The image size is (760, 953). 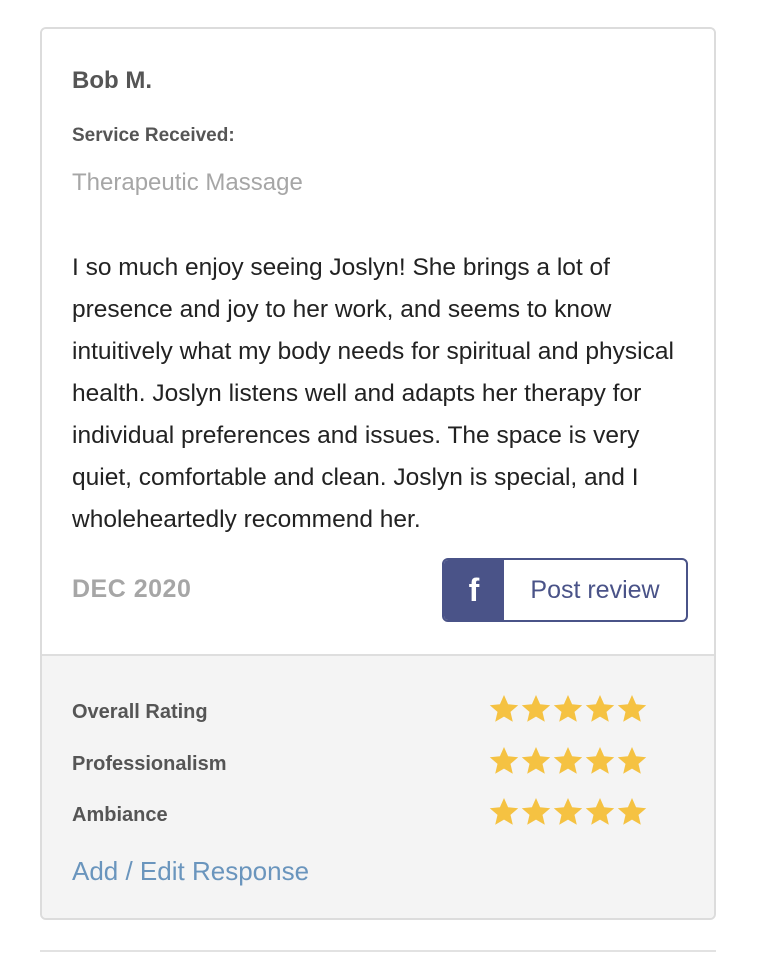 I want to click on facebook-icon: f, so click(x=474, y=590).